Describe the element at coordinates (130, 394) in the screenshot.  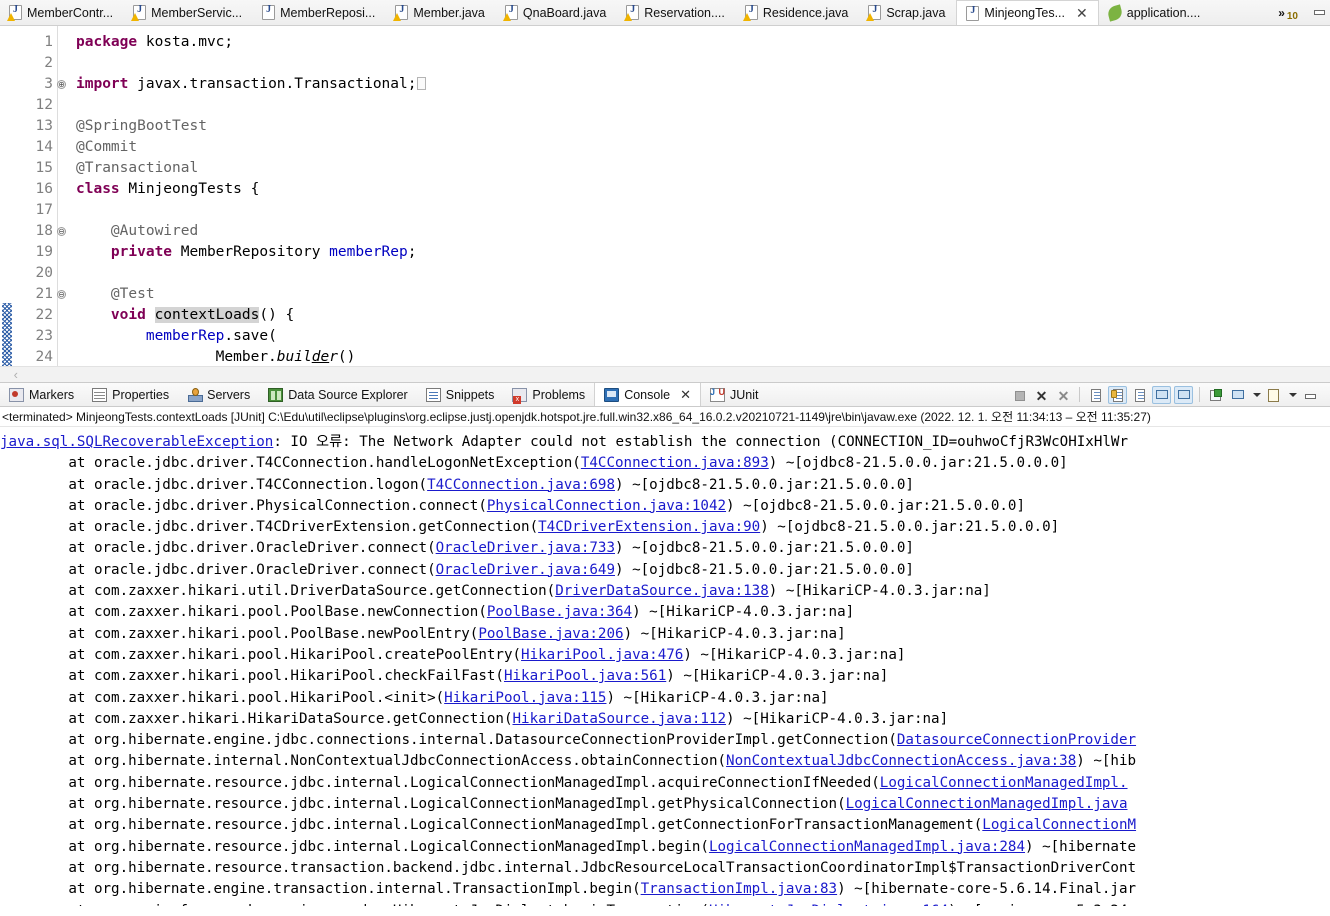
I see `view-tab-properties: Properties` at that location.